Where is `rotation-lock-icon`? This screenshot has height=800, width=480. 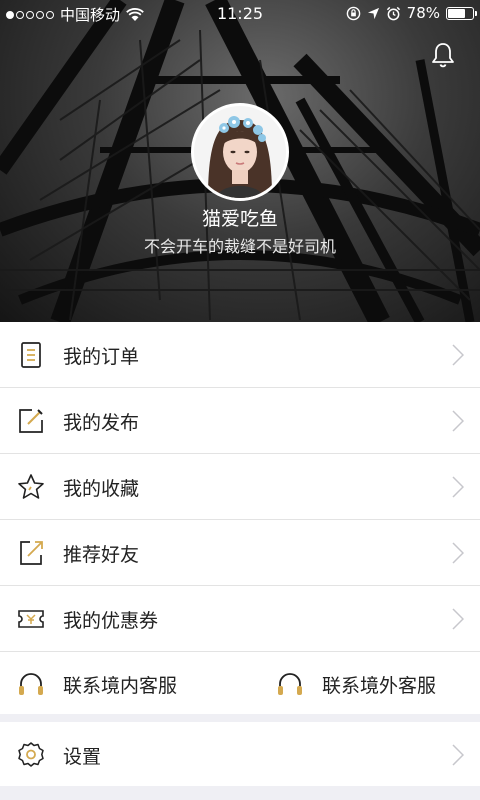 rotation-lock-icon is located at coordinates (353, 13).